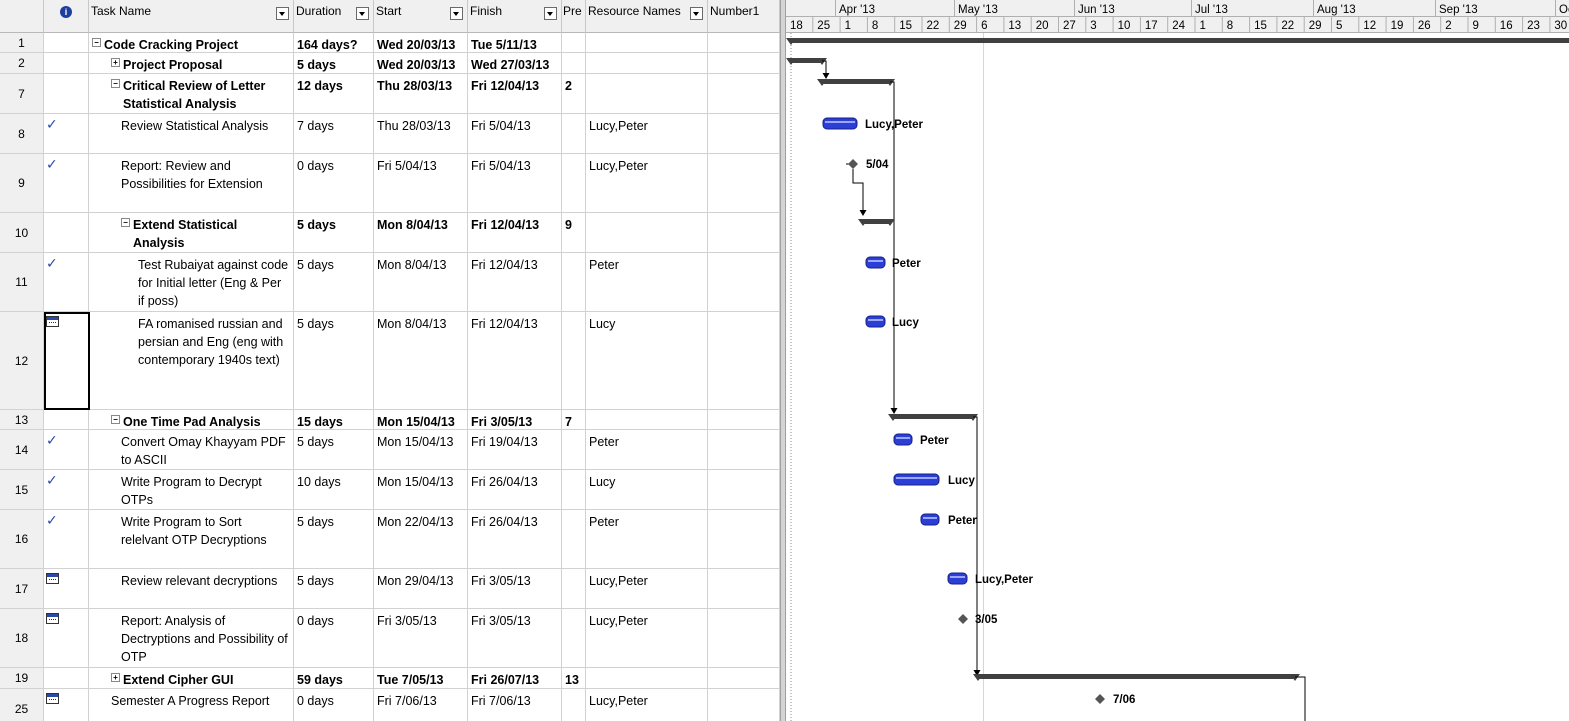 This screenshot has width=1569, height=721. What do you see at coordinates (22, 42) in the screenshot?
I see `row-id: 1` at bounding box center [22, 42].